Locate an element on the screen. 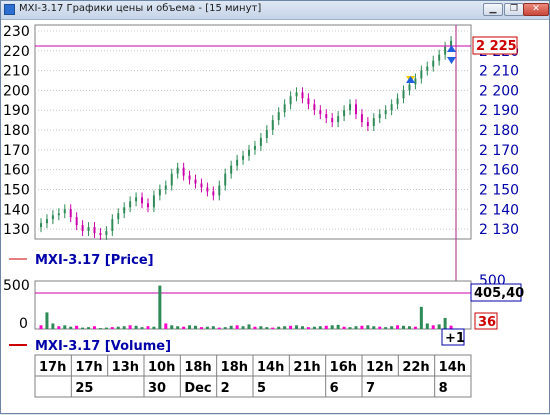 Image resolution: width=550 pixels, height=415 pixels. restore-icon: ❐ is located at coordinates (514, 9).